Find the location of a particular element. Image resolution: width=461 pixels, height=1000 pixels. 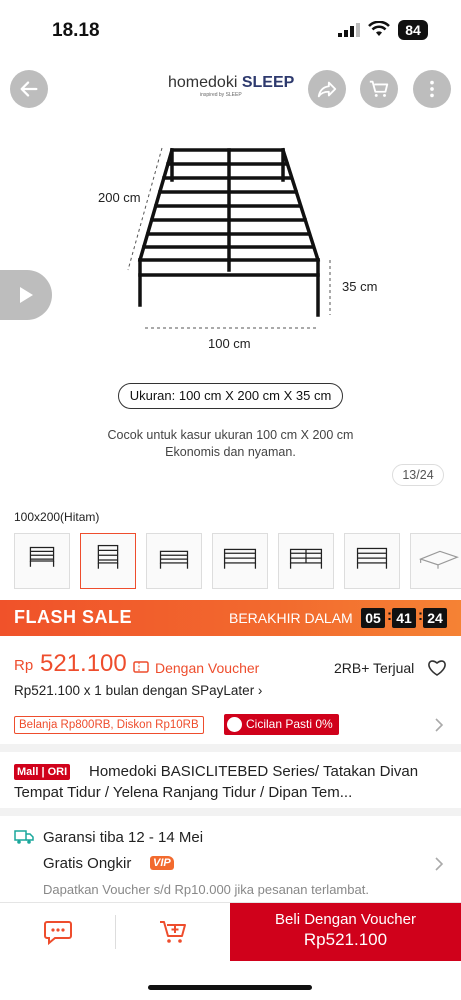

installment-tag: Cicilan Pasti 0% is located at coordinates (281, 724).